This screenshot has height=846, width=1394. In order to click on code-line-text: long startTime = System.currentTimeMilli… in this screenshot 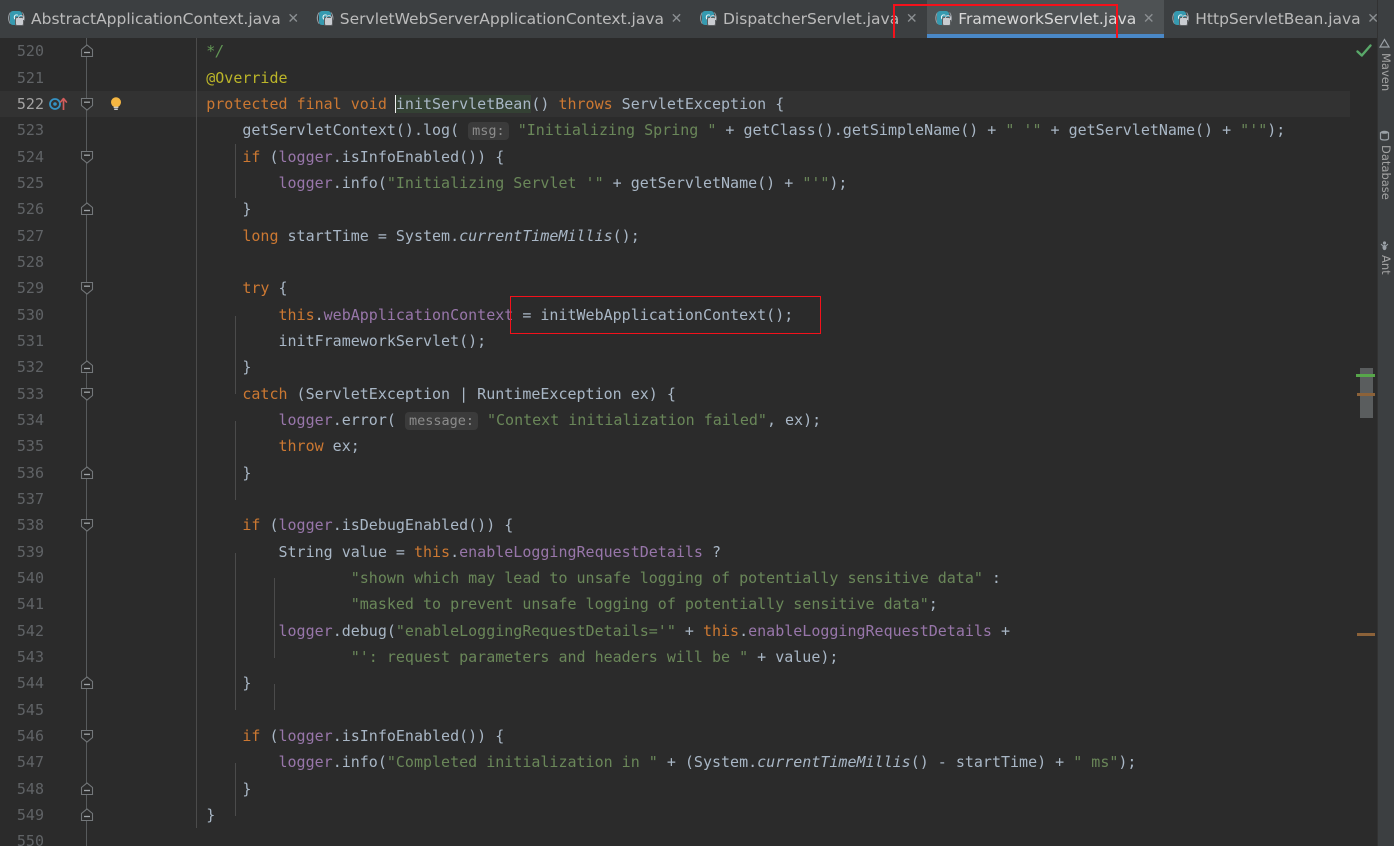, I will do `click(740, 236)`.